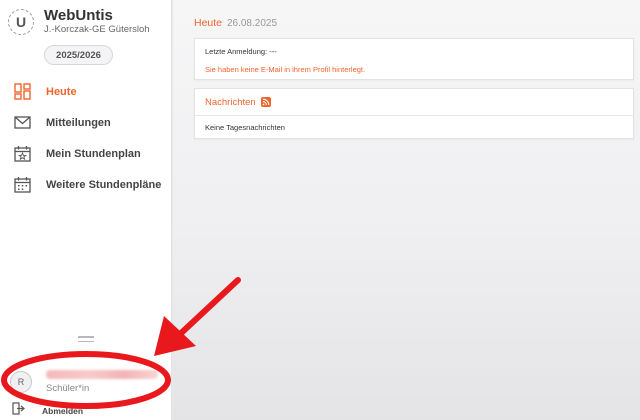 The width and height of the screenshot is (640, 420). I want to click on news-header: Nachrichten, so click(414, 102).